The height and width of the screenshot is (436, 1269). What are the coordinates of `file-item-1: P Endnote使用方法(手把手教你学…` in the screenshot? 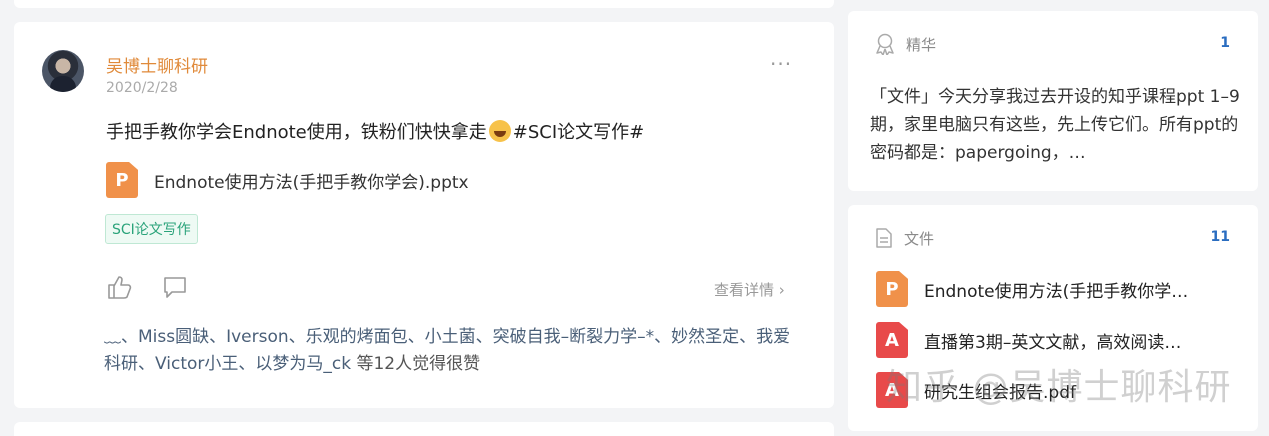 It's located at (1032, 289).